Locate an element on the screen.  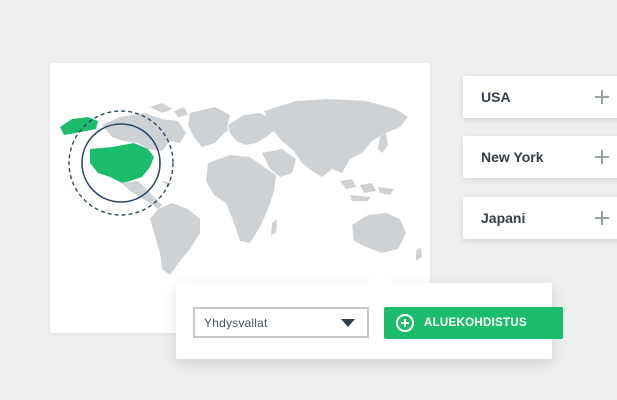
region-item-label: USA is located at coordinates (496, 97).